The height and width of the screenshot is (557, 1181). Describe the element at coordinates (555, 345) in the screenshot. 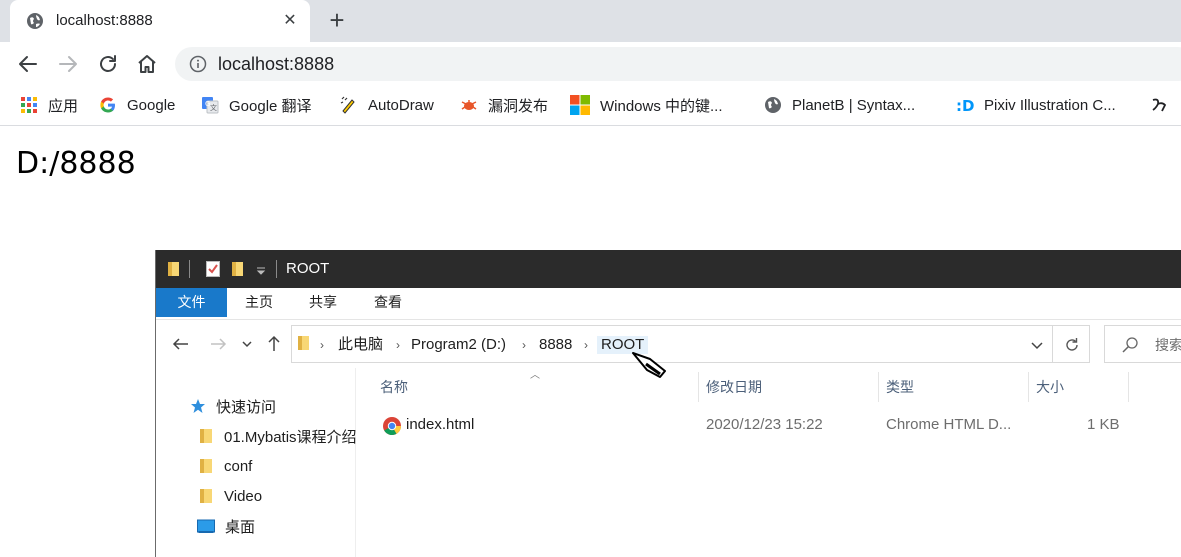

I see `breadcrumb-8888: 8888` at that location.